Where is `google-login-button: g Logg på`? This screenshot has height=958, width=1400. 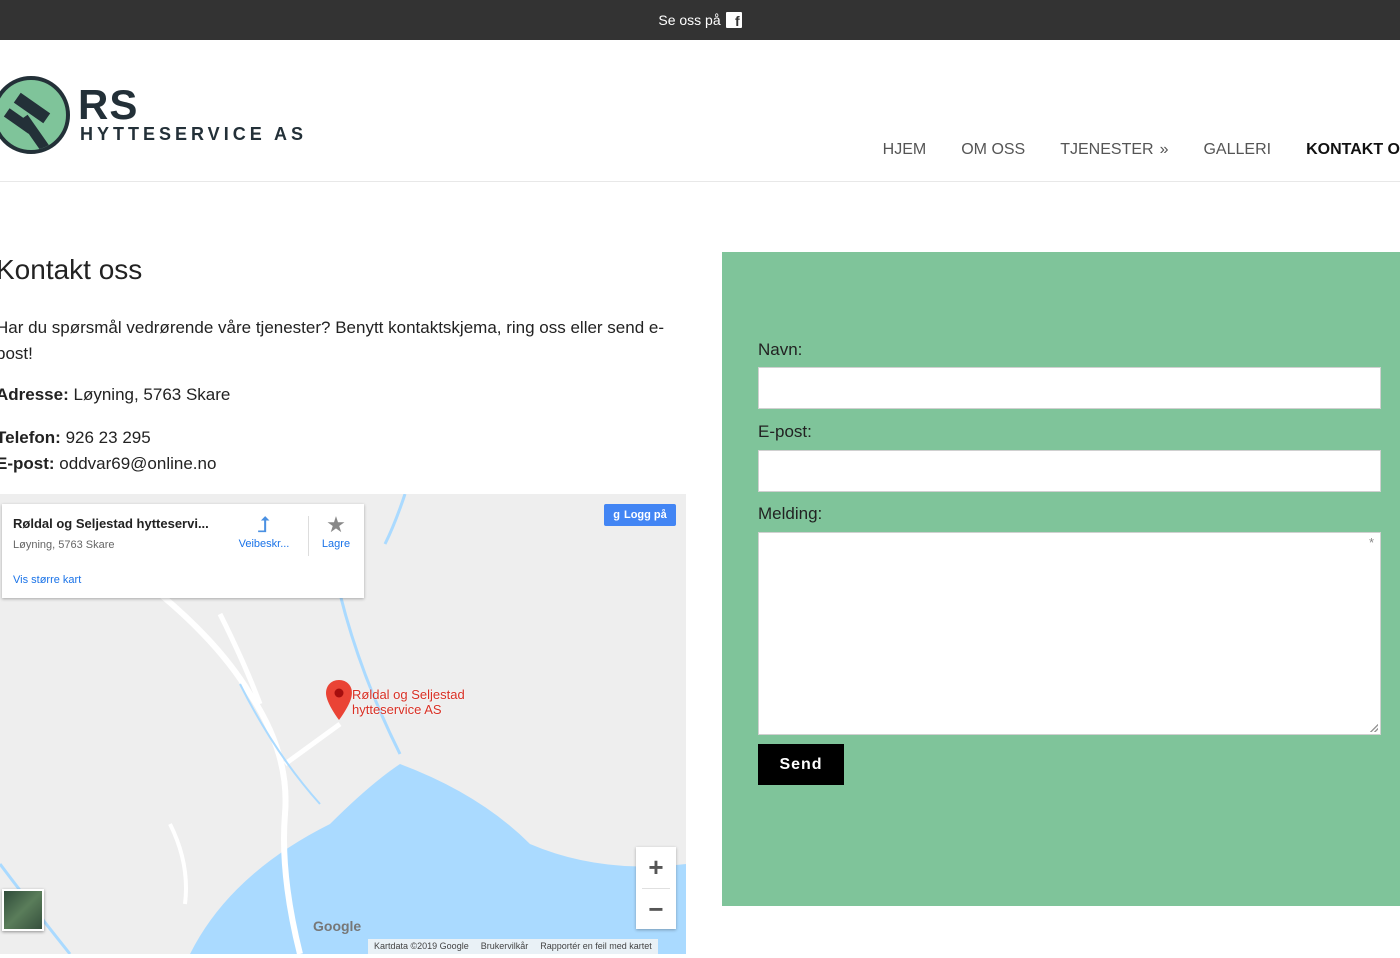 google-login-button: g Logg på is located at coordinates (640, 515).